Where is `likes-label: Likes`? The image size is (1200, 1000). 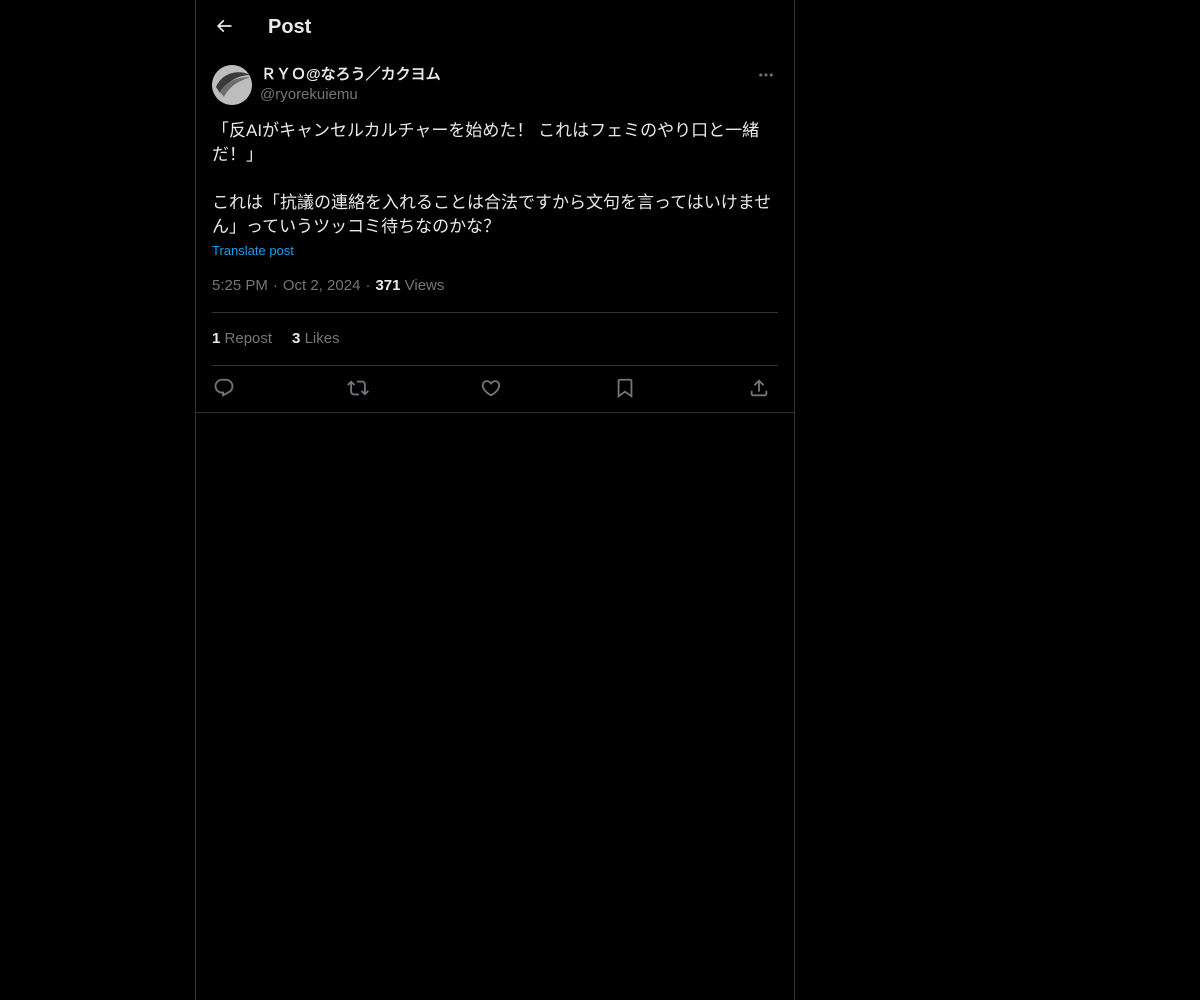 likes-label: Likes is located at coordinates (322, 338).